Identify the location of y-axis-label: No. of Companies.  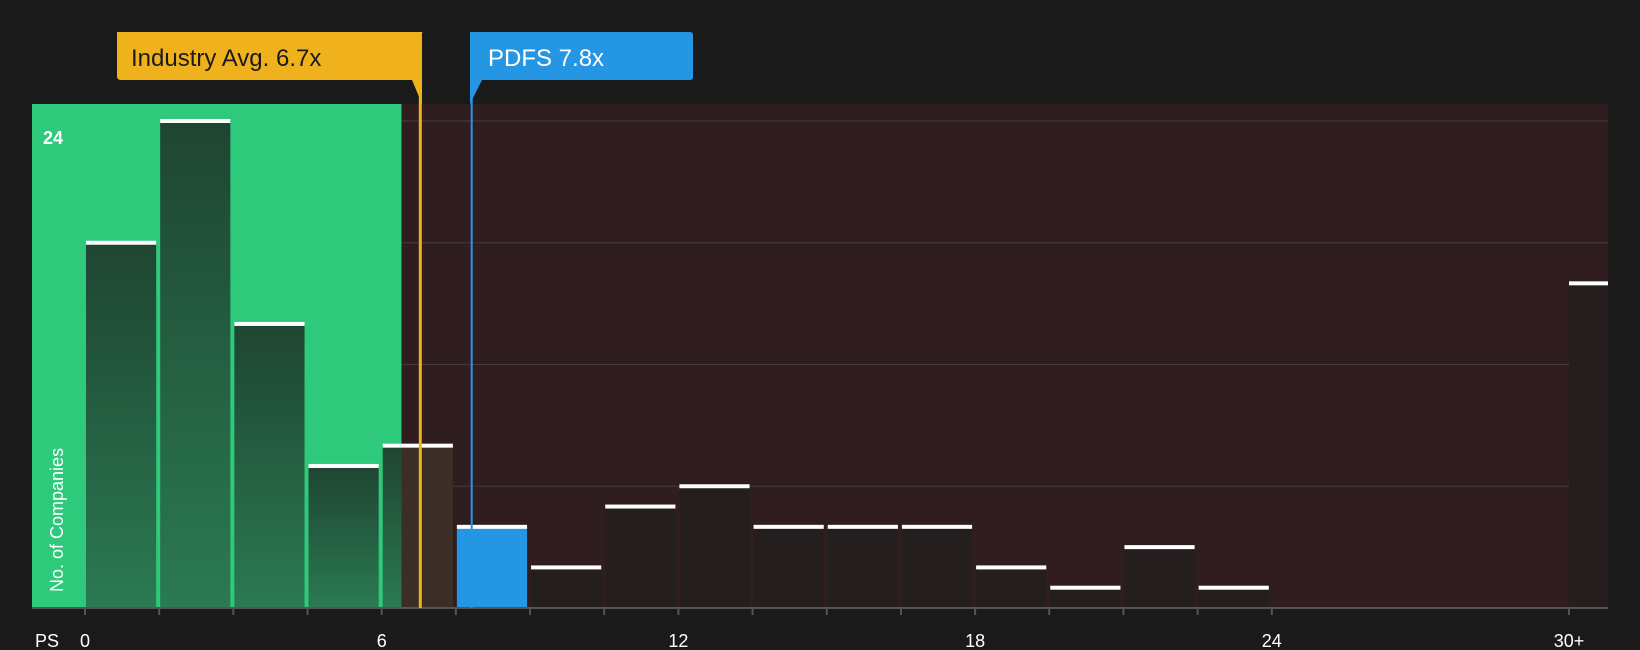
(57, 520).